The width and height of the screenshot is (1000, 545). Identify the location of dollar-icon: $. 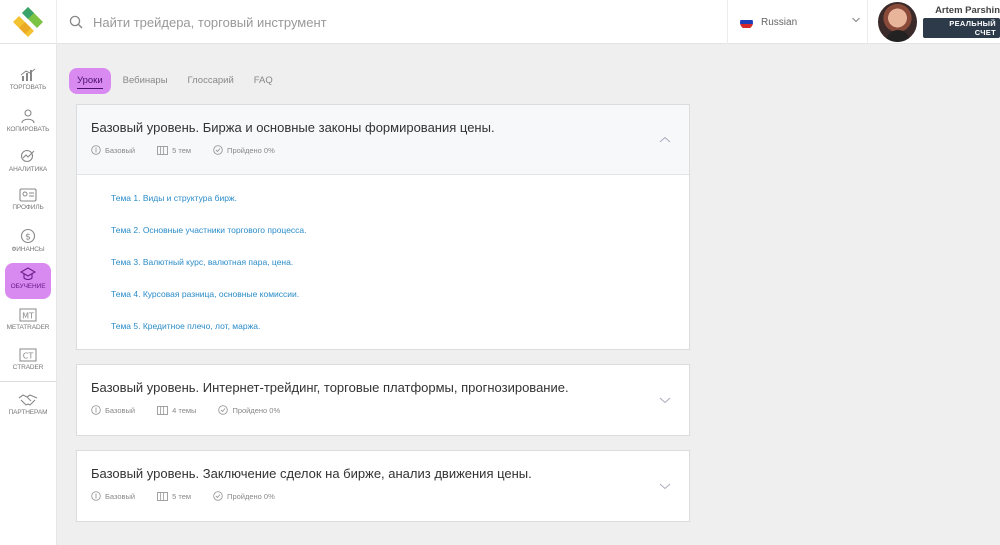
(28, 236).